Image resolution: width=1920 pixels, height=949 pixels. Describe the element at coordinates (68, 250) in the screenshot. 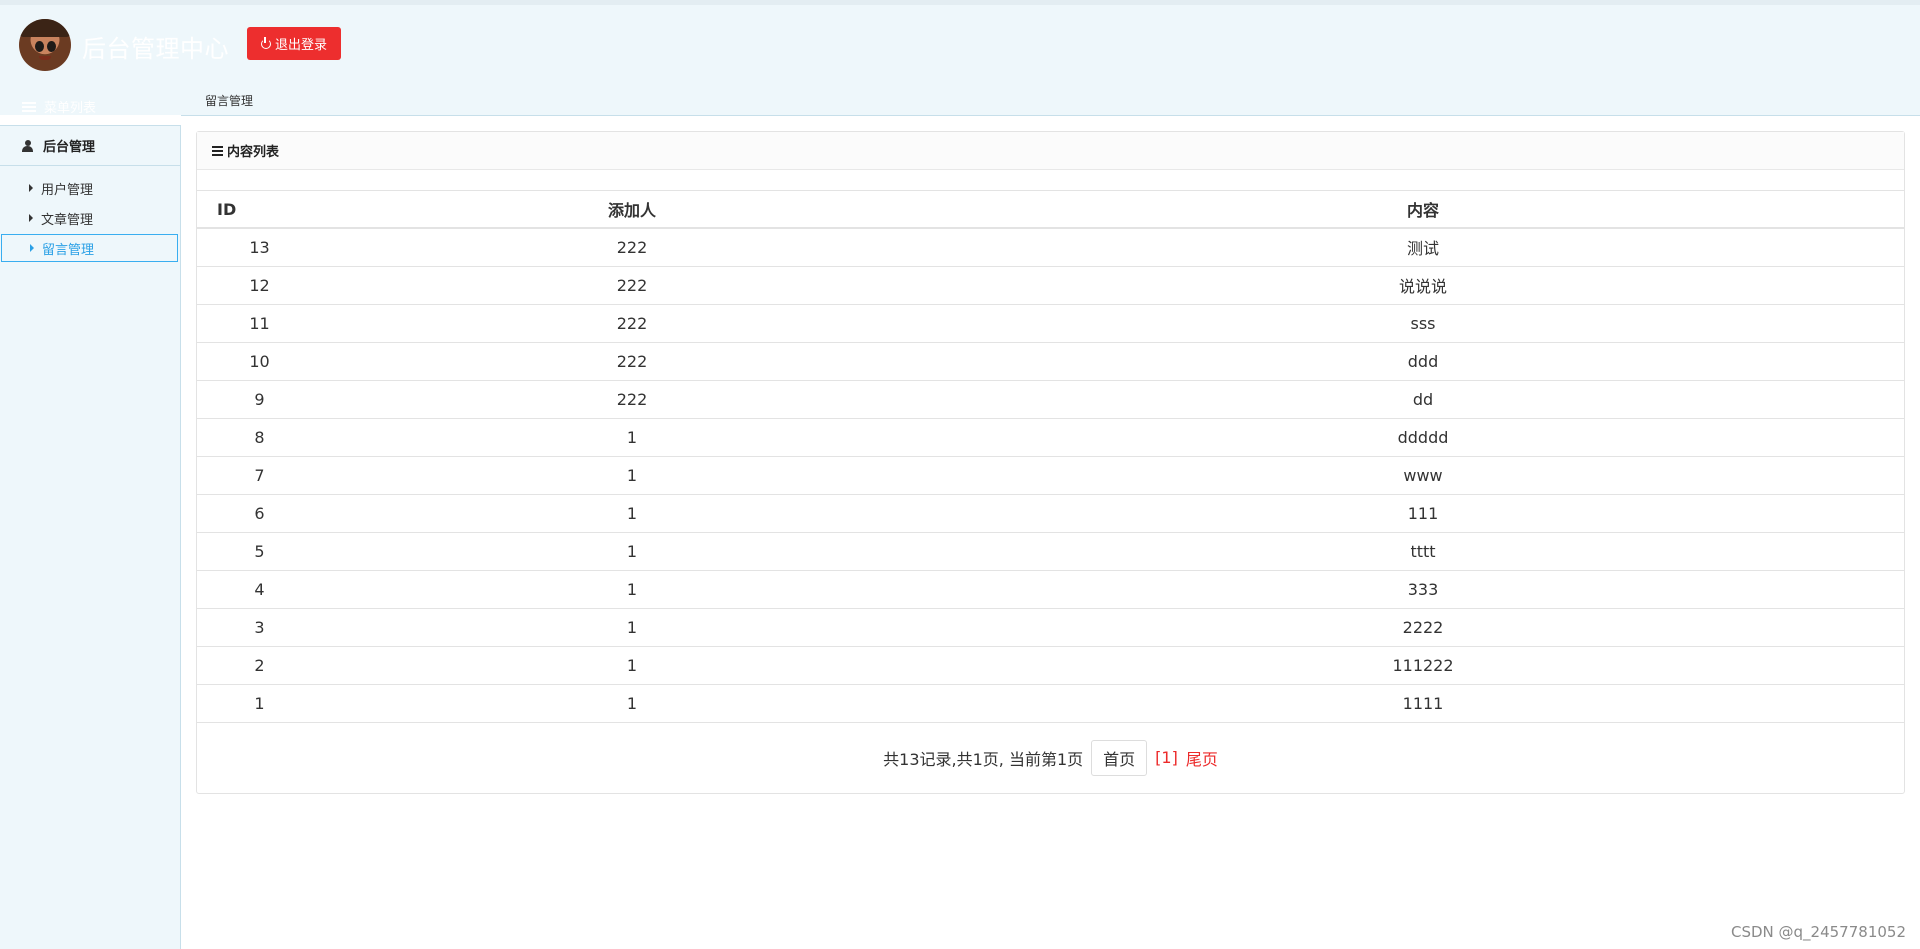

I see `sidebar-item-label: 留言管理` at that location.